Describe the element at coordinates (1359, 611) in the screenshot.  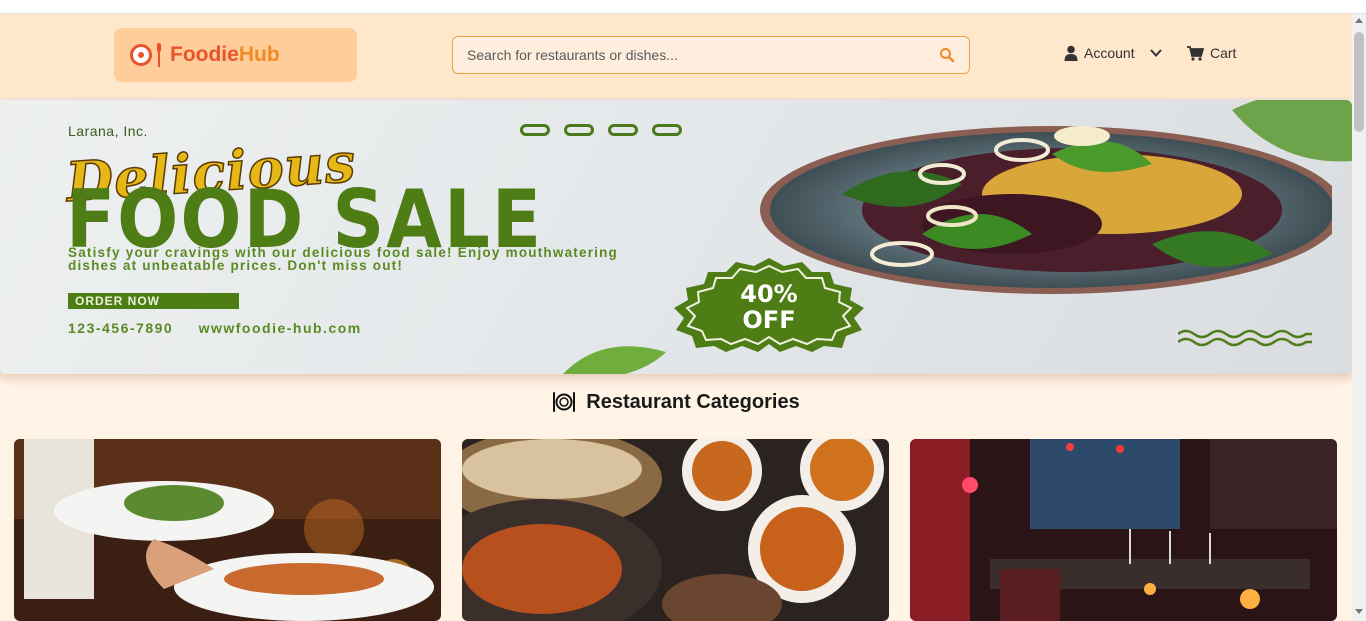
I see `scroll-down-arrow-icon` at that location.